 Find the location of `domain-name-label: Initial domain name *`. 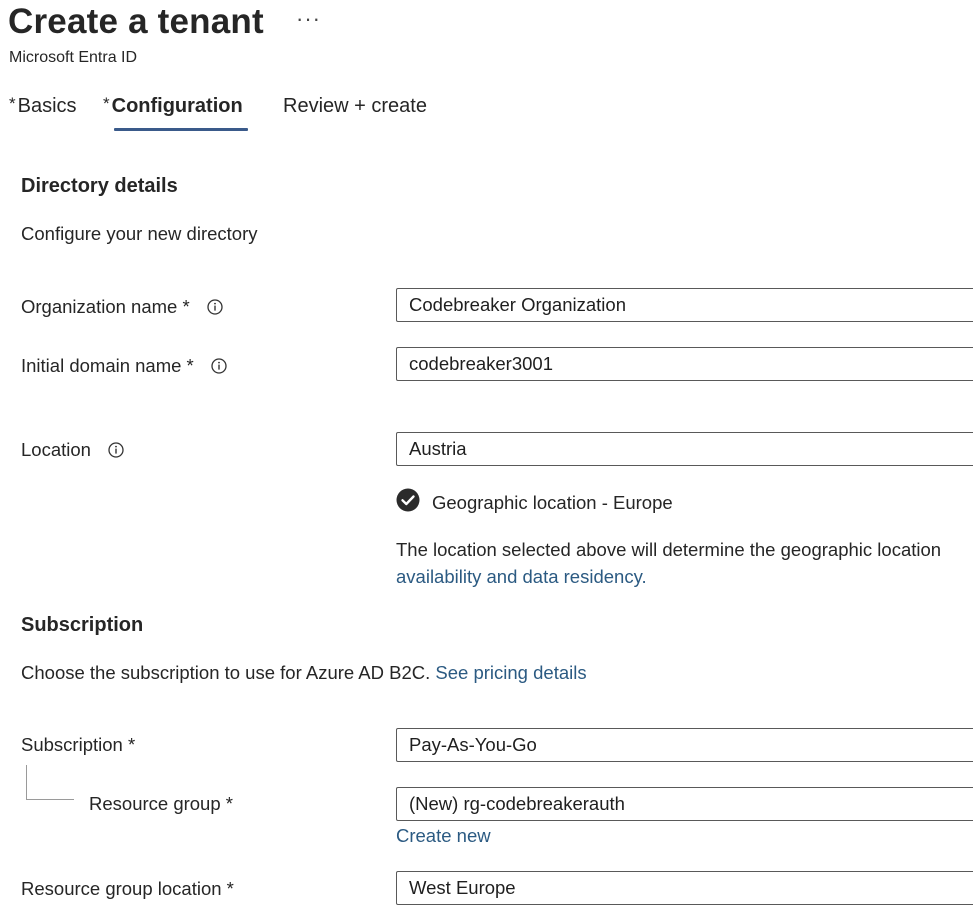

domain-name-label: Initial domain name * is located at coordinates (124, 366).